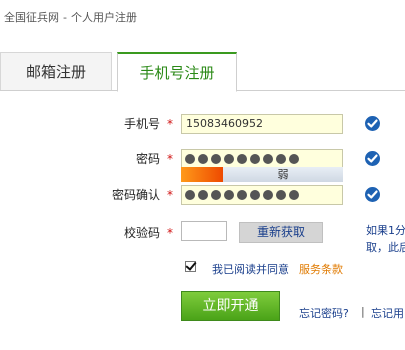  I want to click on phone-label: 手机号, so click(141, 124).